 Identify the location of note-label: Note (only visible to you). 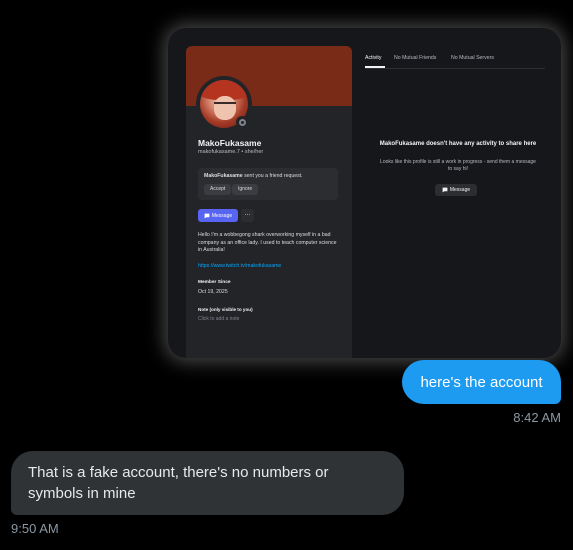
(225, 309).